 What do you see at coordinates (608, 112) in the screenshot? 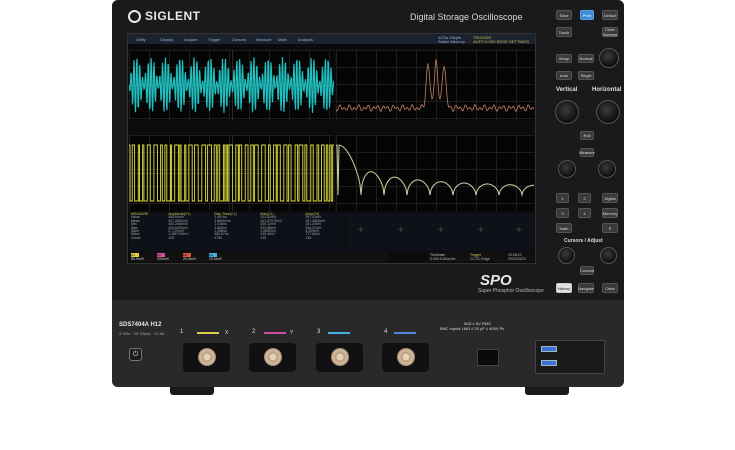
I see `horizontal-scale-knob` at bounding box center [608, 112].